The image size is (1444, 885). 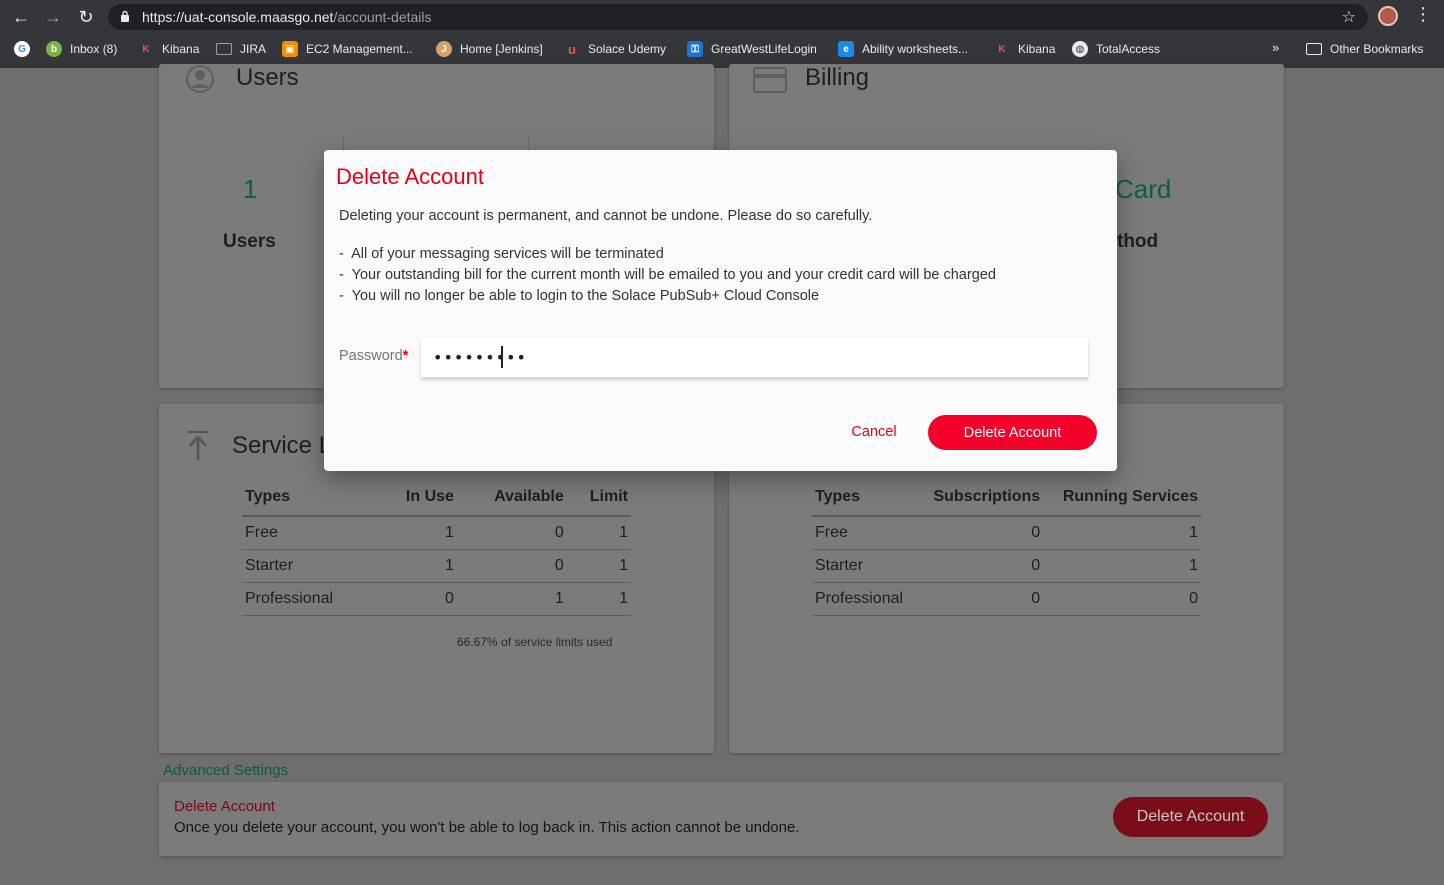 I want to click on users-title: Users, so click(x=267, y=77).